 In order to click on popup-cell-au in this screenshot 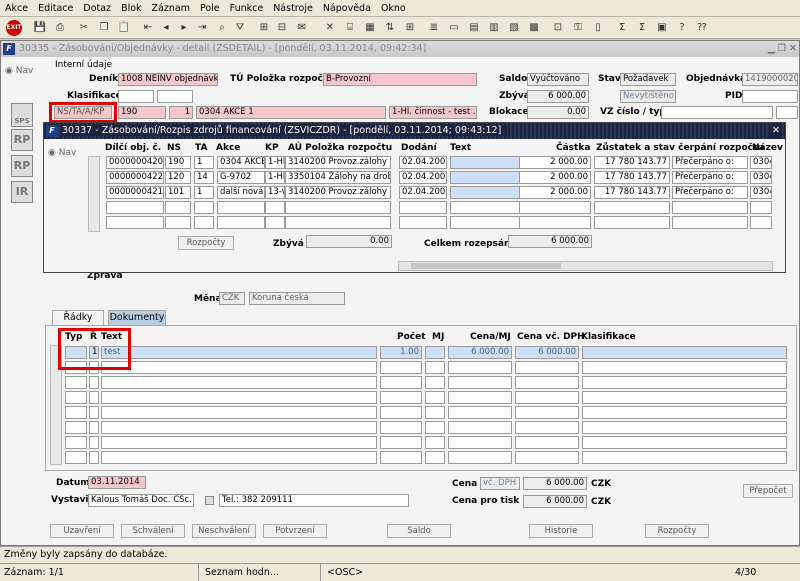, I will do `click(338, 222)`.